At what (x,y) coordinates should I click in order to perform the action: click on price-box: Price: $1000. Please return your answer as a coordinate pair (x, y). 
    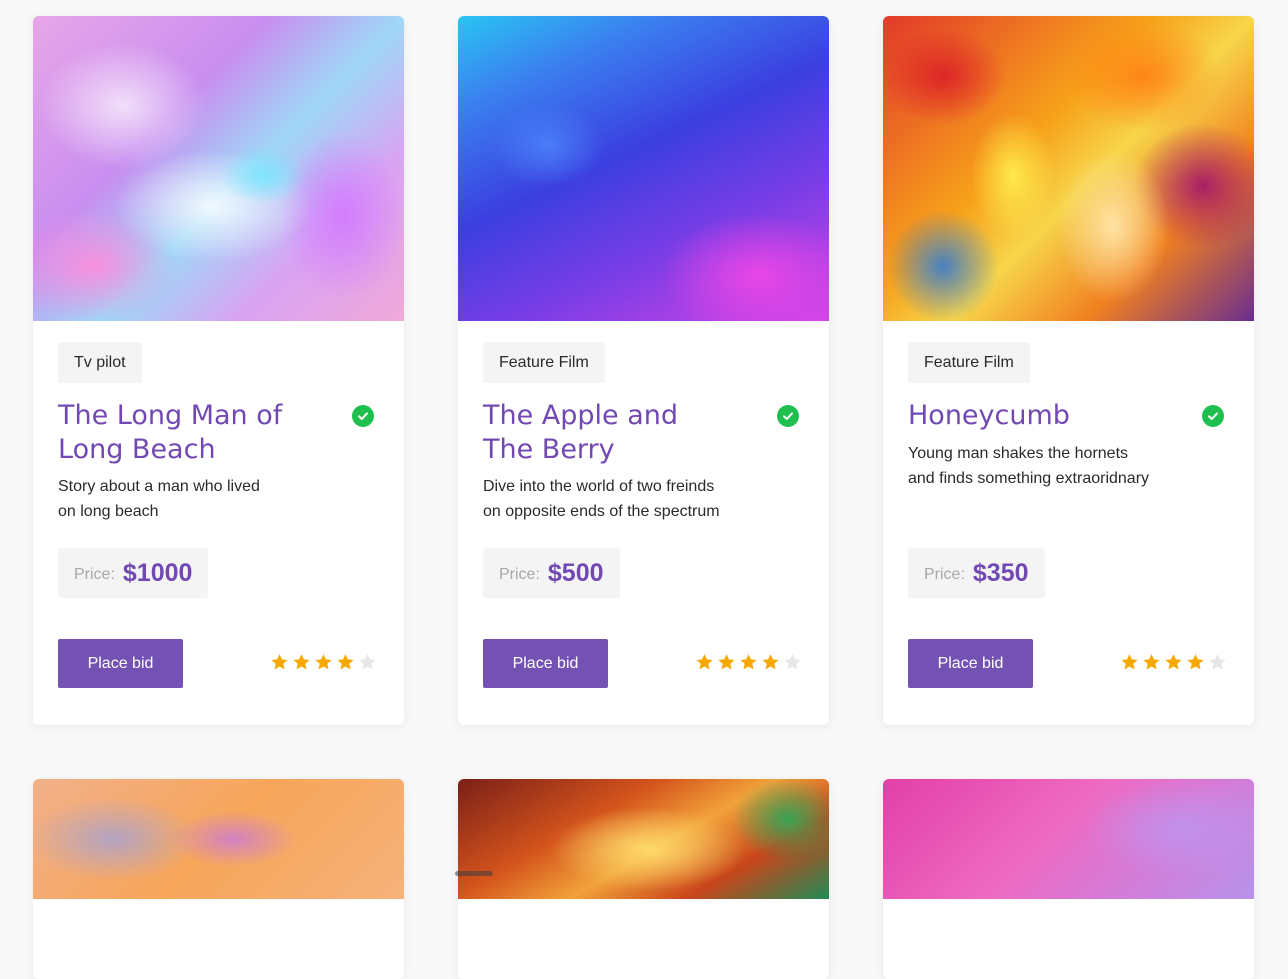
    Looking at the image, I should click on (133, 573).